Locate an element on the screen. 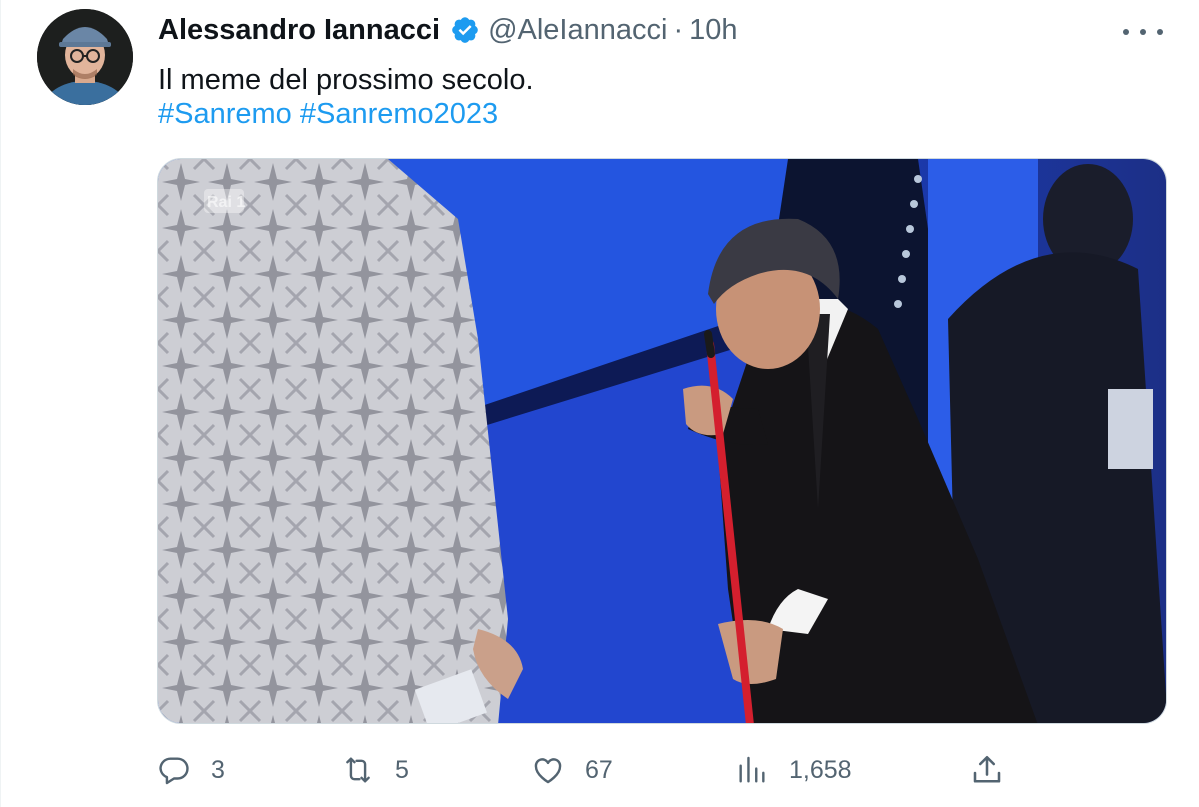 The height and width of the screenshot is (807, 1199). verified-badge-icon is located at coordinates (465, 30).